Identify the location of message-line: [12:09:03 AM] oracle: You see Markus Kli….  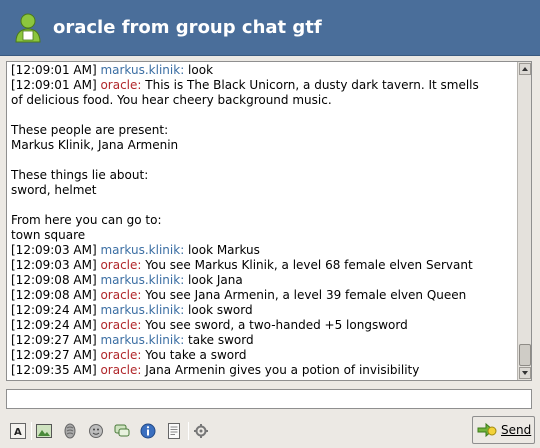
(263, 265).